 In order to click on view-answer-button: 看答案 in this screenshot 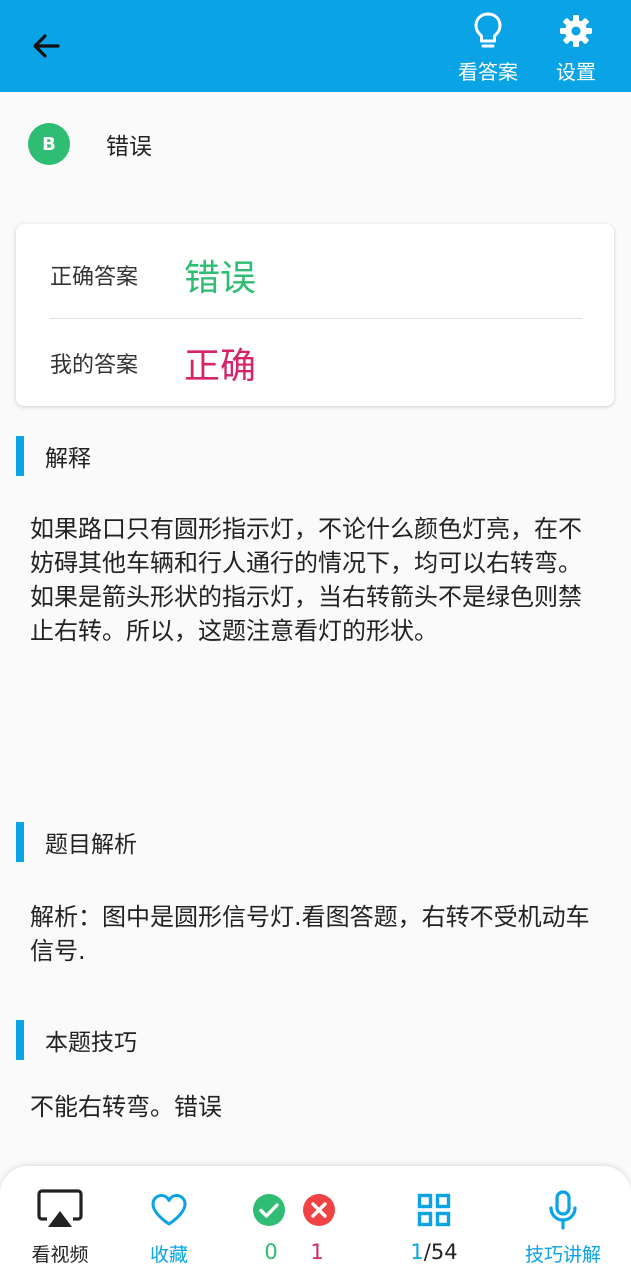, I will do `click(488, 48)`.